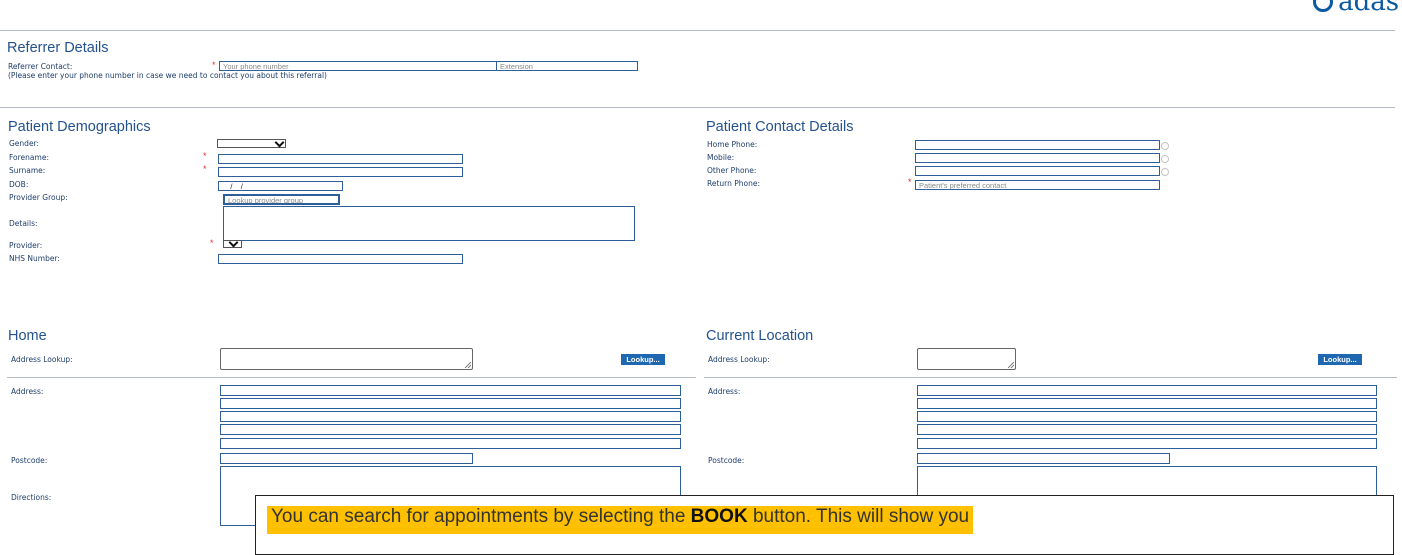 This screenshot has width=1402, height=555. Describe the element at coordinates (281, 199) in the screenshot. I see `provider-group-input: Lookup provider group` at that location.